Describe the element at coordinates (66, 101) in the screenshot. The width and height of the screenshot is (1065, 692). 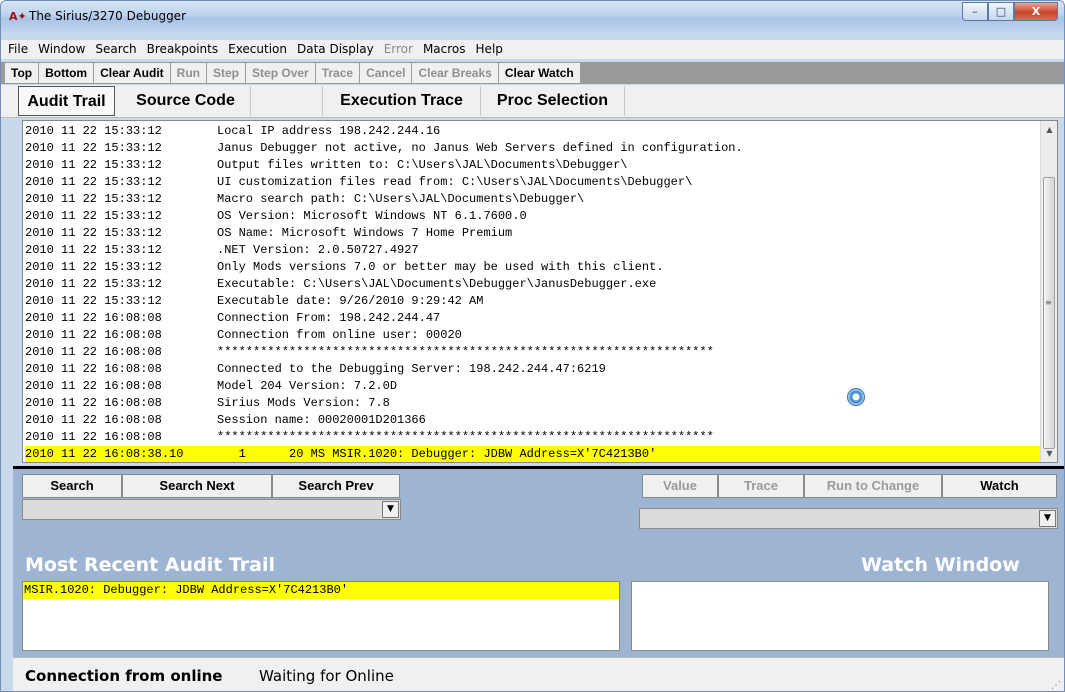
I see `tab-audit-trail: Audit Trail` at that location.